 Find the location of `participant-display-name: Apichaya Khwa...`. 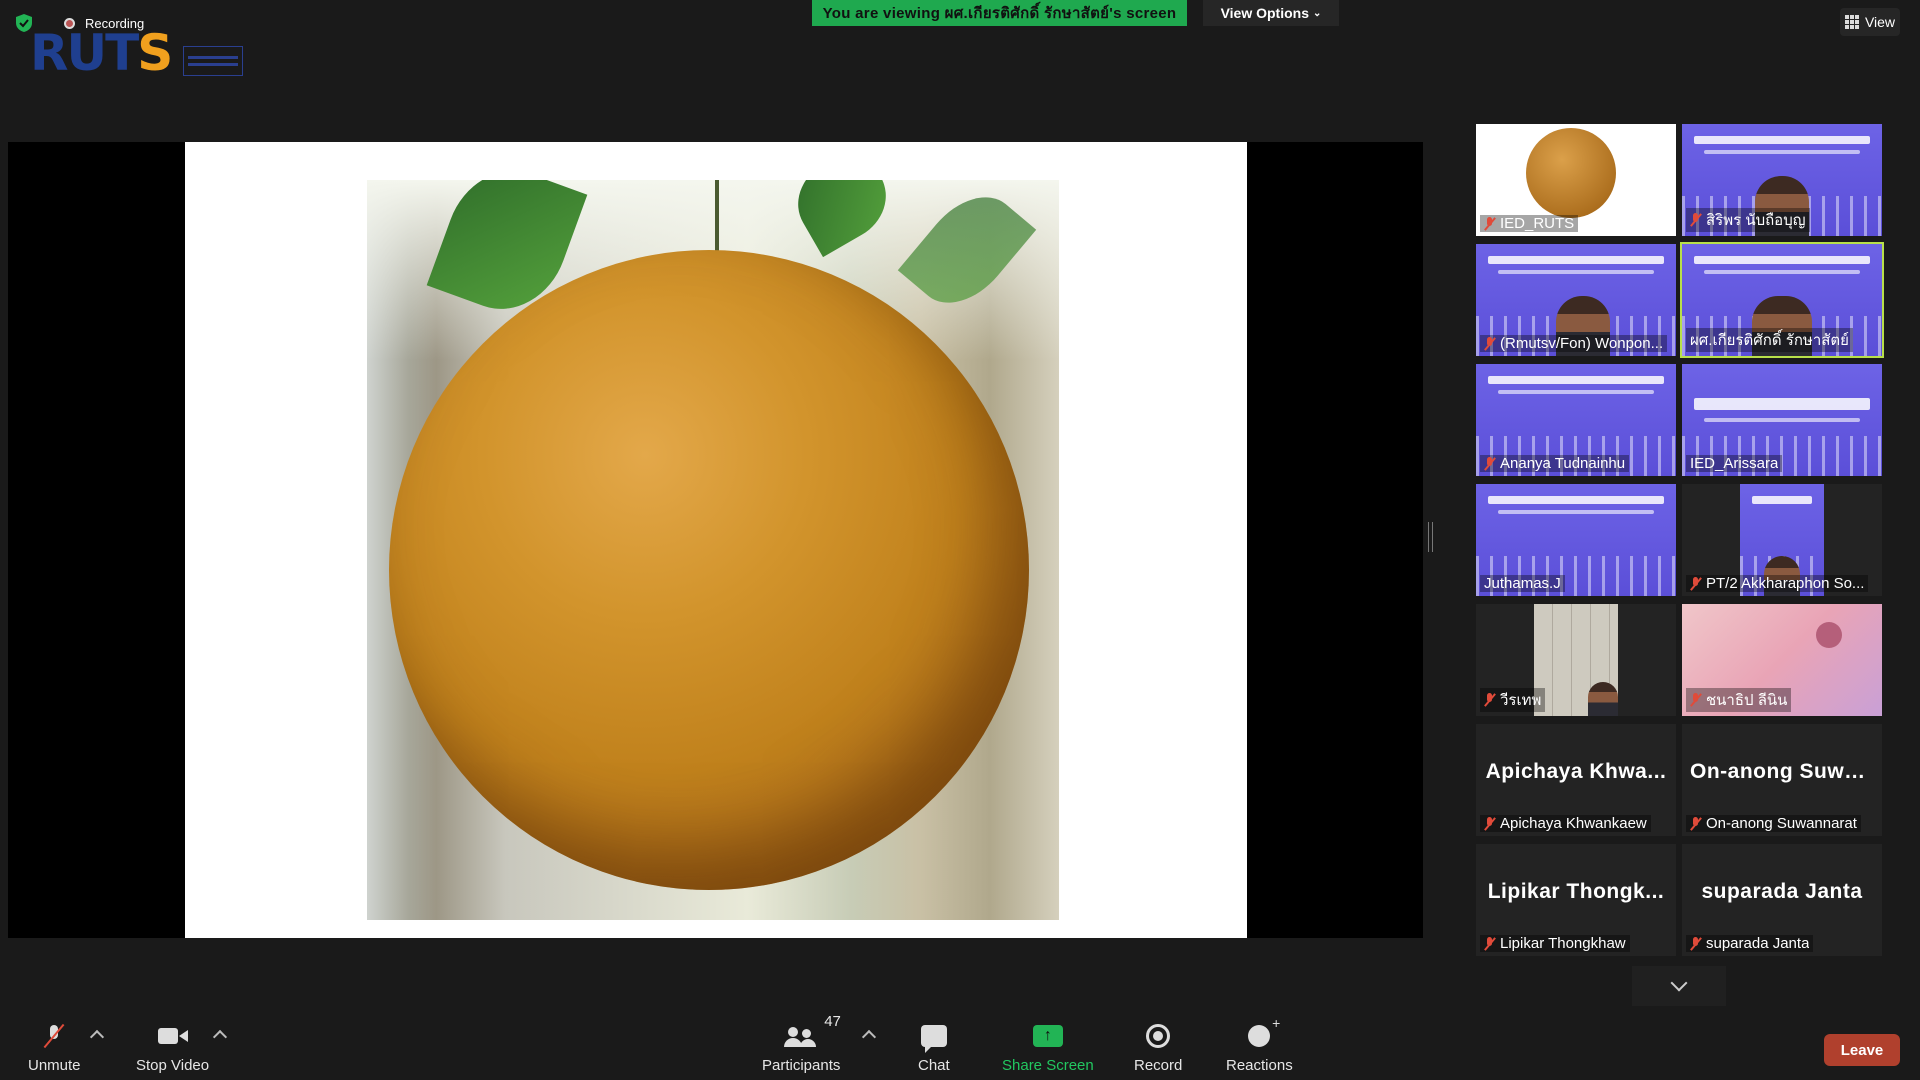

participant-display-name: Apichaya Khwa... is located at coordinates (1576, 771).